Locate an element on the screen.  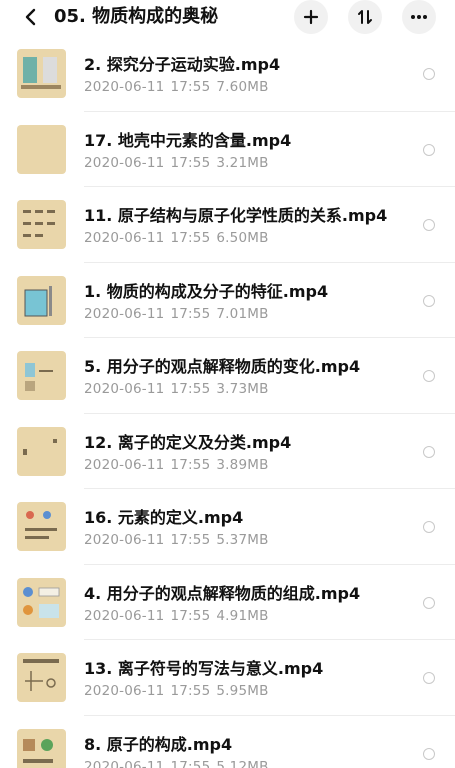
file-size: 3.73MB is located at coordinates (242, 389).